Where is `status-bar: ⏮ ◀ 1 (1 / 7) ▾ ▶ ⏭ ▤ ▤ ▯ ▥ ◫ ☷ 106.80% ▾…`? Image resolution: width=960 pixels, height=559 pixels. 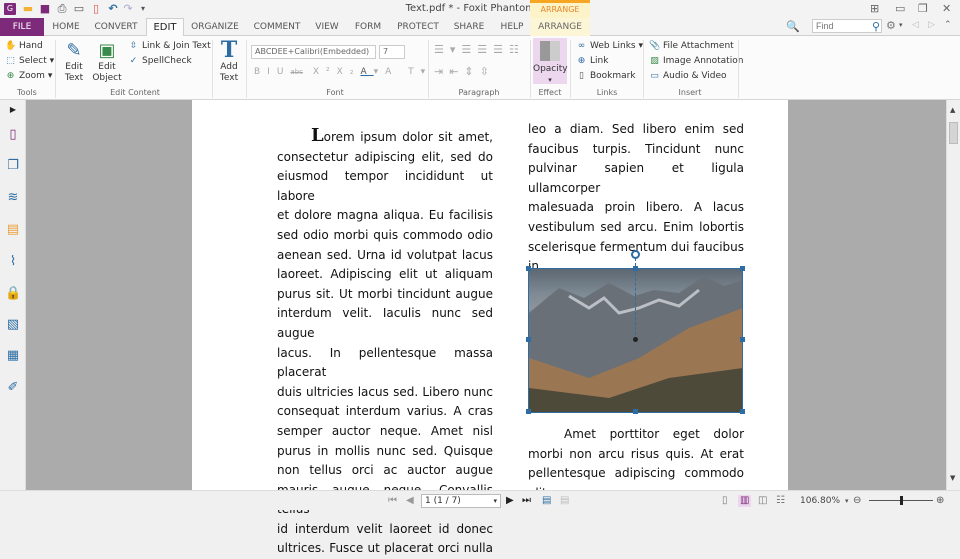
status-bar: ⏮ ◀ 1 (1 / 7) ▾ ▶ ⏭ ▤ ▤ ▯ ▥ ◫ ☷ 106.80% ▾… is located at coordinates (480, 500).